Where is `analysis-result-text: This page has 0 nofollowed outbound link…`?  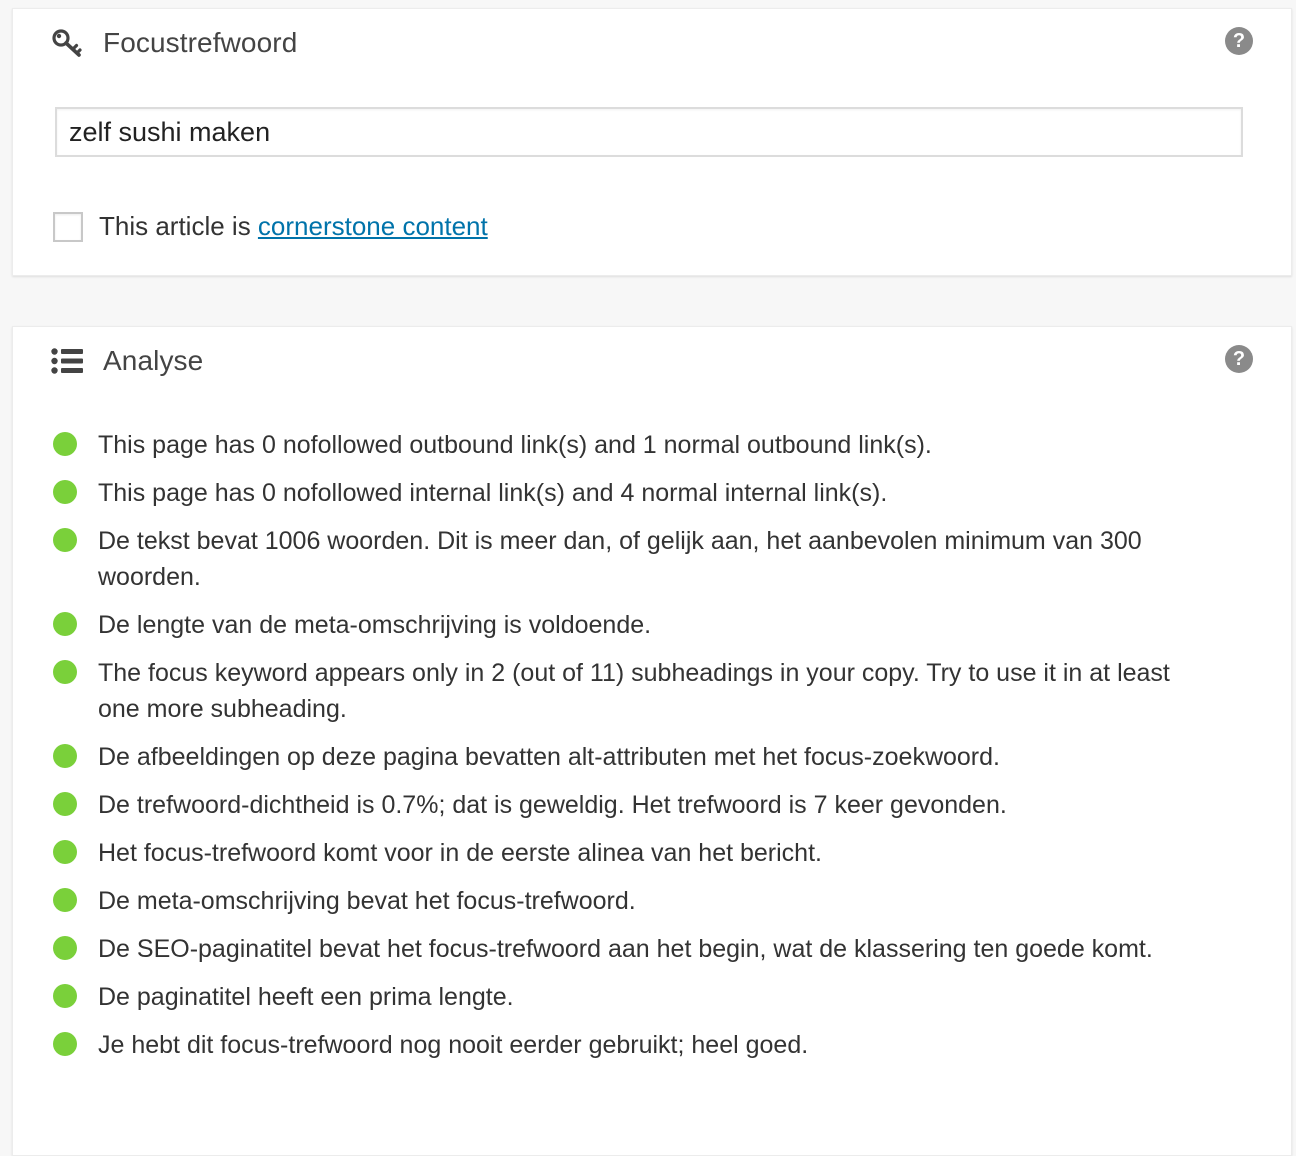 analysis-result-text: This page has 0 nofollowed outbound link… is located at coordinates (515, 445).